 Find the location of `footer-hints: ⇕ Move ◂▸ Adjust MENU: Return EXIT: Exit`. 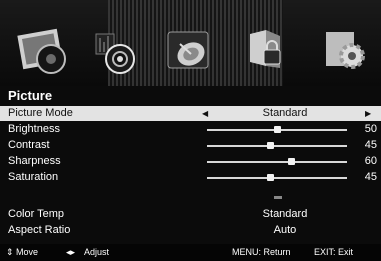

footer-hints: ⇕ Move ◂▸ Adjust MENU: Return EXIT: Exit is located at coordinates (190, 252).